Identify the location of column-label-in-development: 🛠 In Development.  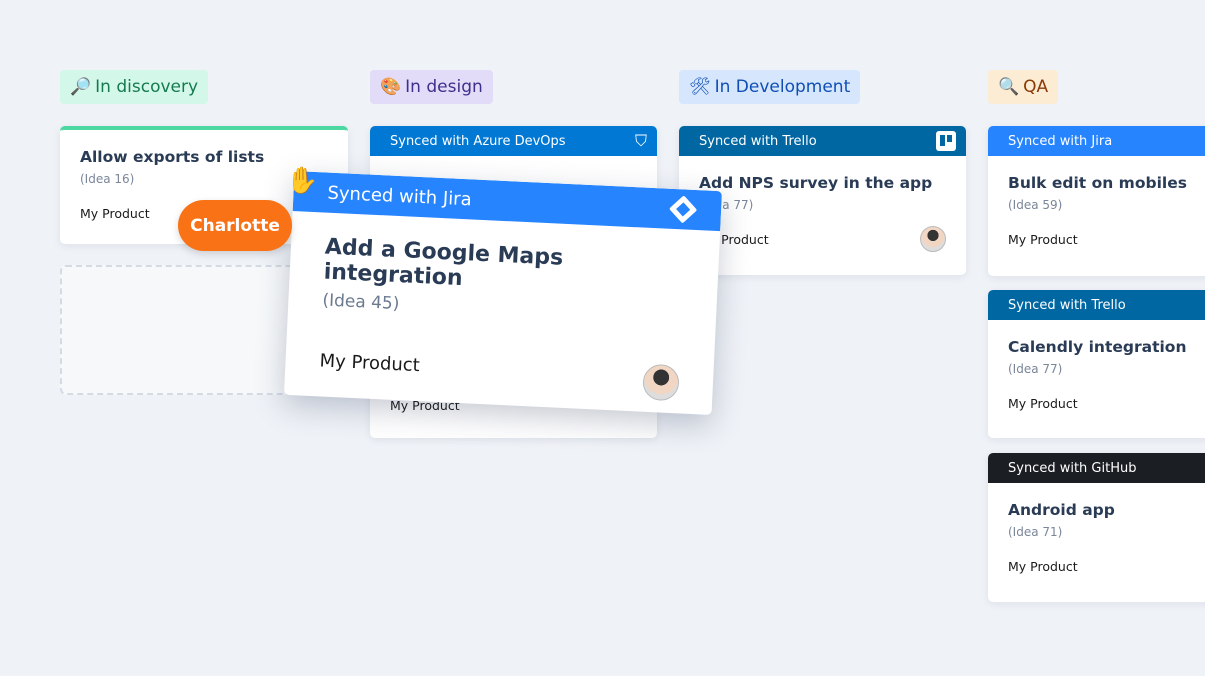
(770, 87).